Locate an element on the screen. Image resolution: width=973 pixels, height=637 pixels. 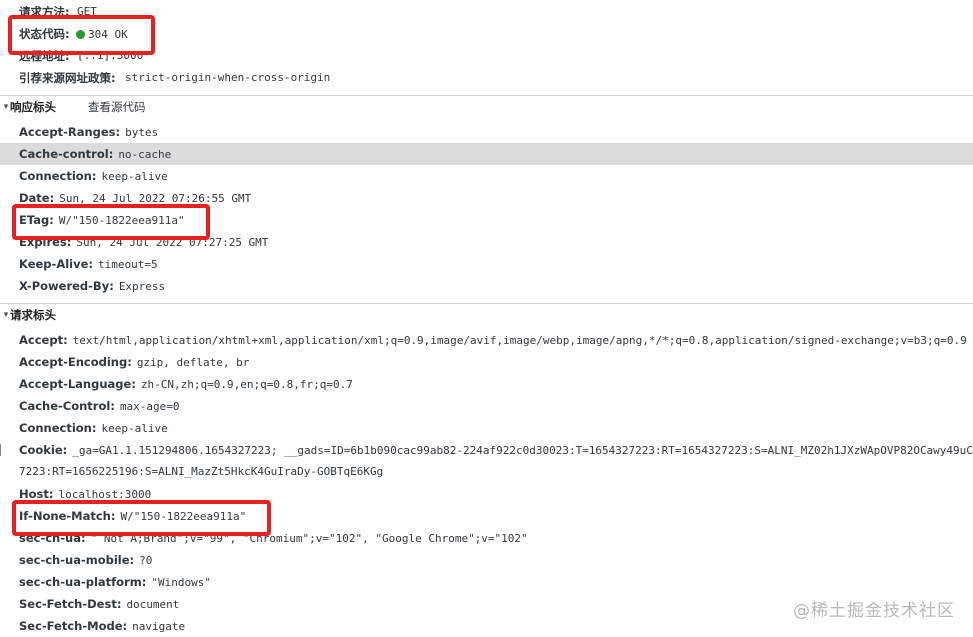
header-key: sec-ch-ua-platform is located at coordinates (82, 582).